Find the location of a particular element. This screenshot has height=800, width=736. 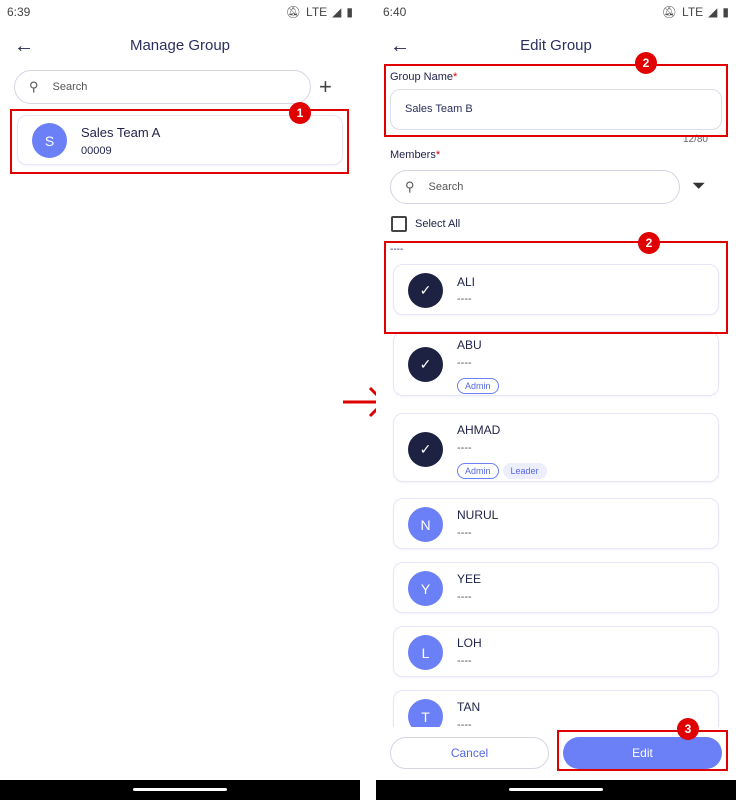

status-bar: 6:39 🔕︎ LTE ◢ ▮ is located at coordinates (180, 12).